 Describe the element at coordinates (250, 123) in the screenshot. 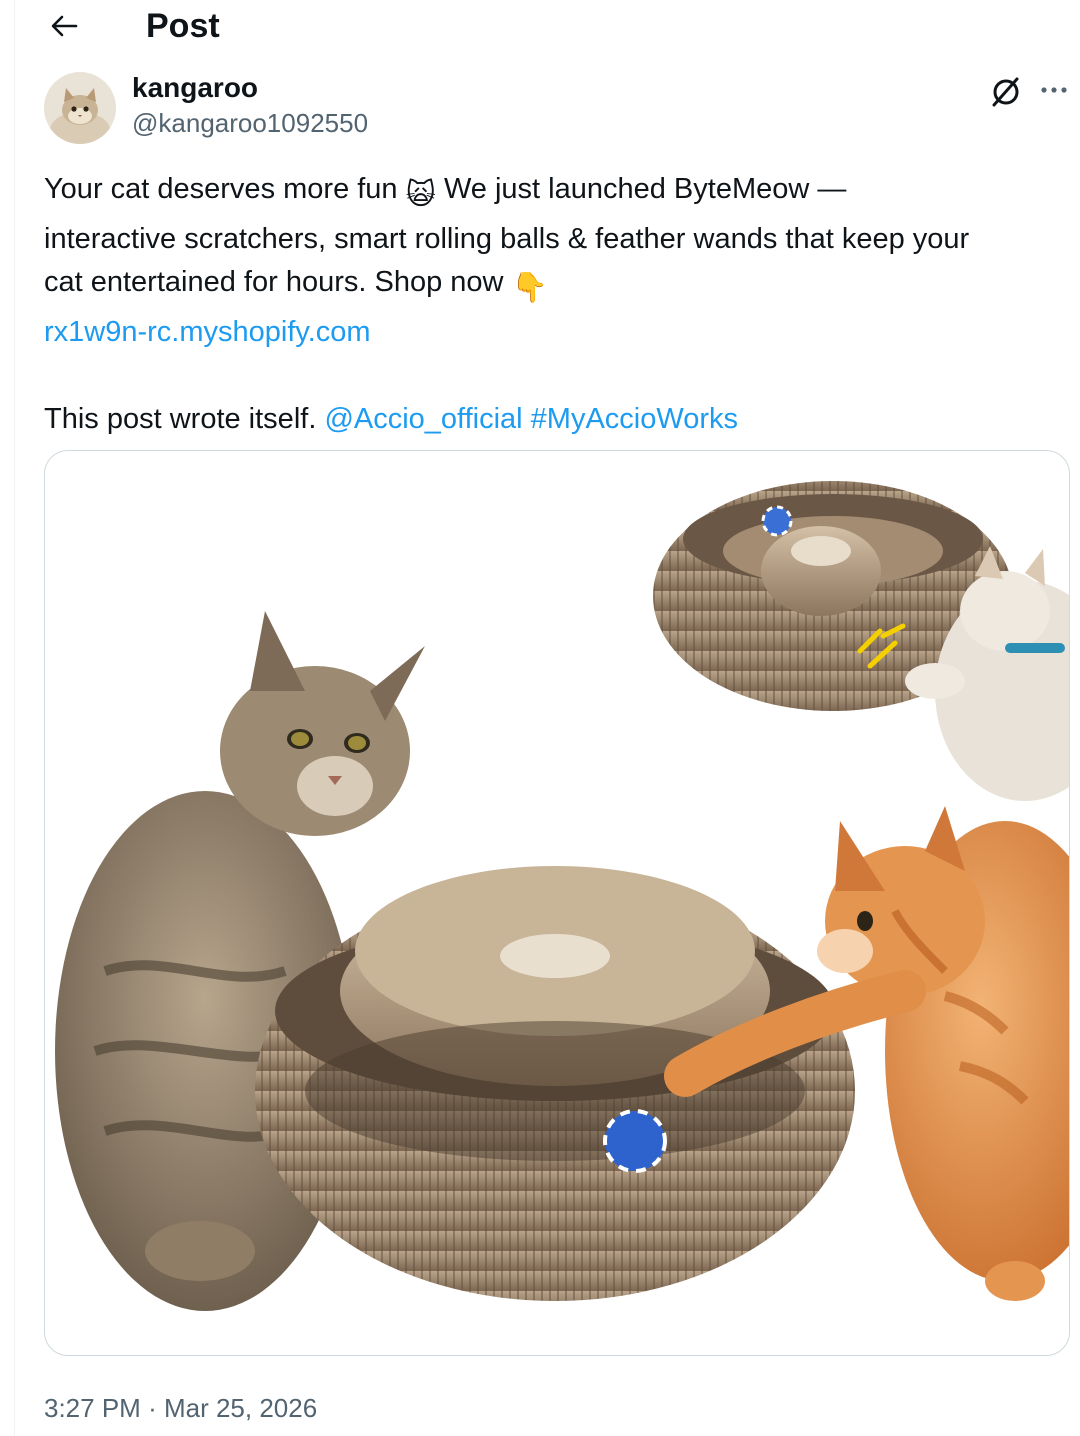

I see `author-handle: @kangaroo1092550` at that location.